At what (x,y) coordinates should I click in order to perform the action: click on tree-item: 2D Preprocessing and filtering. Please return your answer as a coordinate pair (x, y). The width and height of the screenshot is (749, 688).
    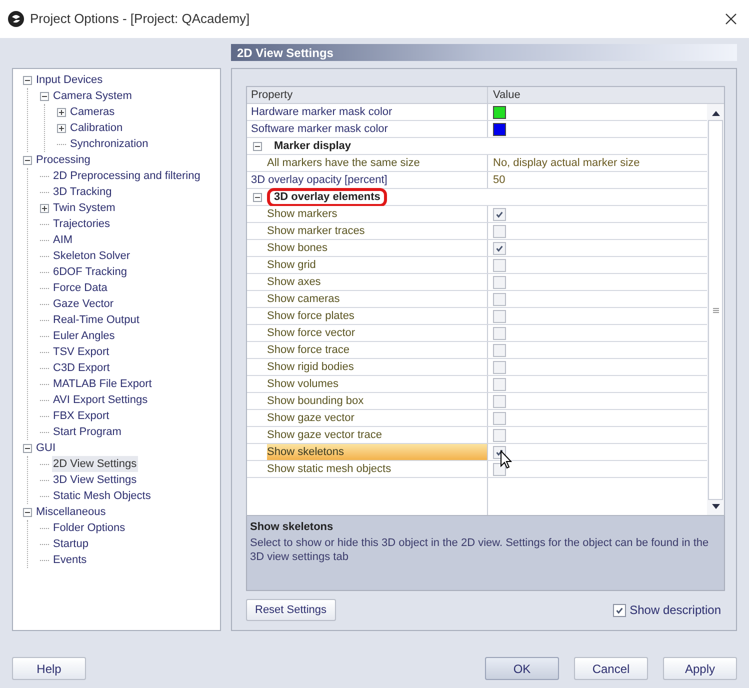
    Looking at the image, I should click on (127, 176).